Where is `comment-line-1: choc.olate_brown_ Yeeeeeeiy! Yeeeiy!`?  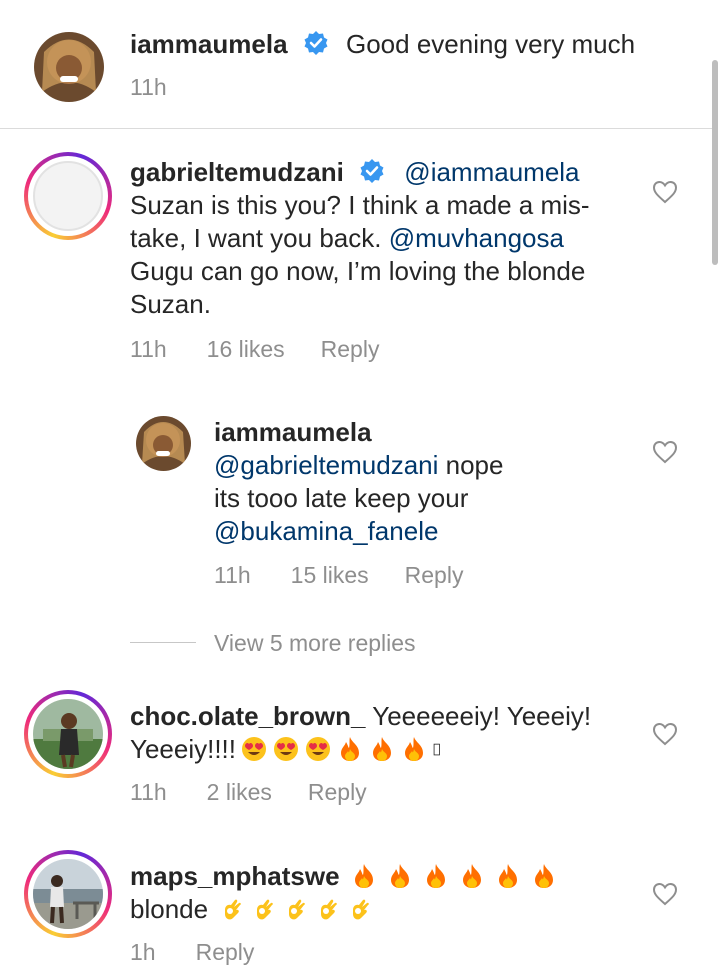
comment-line-1: choc.olate_brown_ Yeeeeeeiy! Yeeeiy! is located at coordinates (361, 716).